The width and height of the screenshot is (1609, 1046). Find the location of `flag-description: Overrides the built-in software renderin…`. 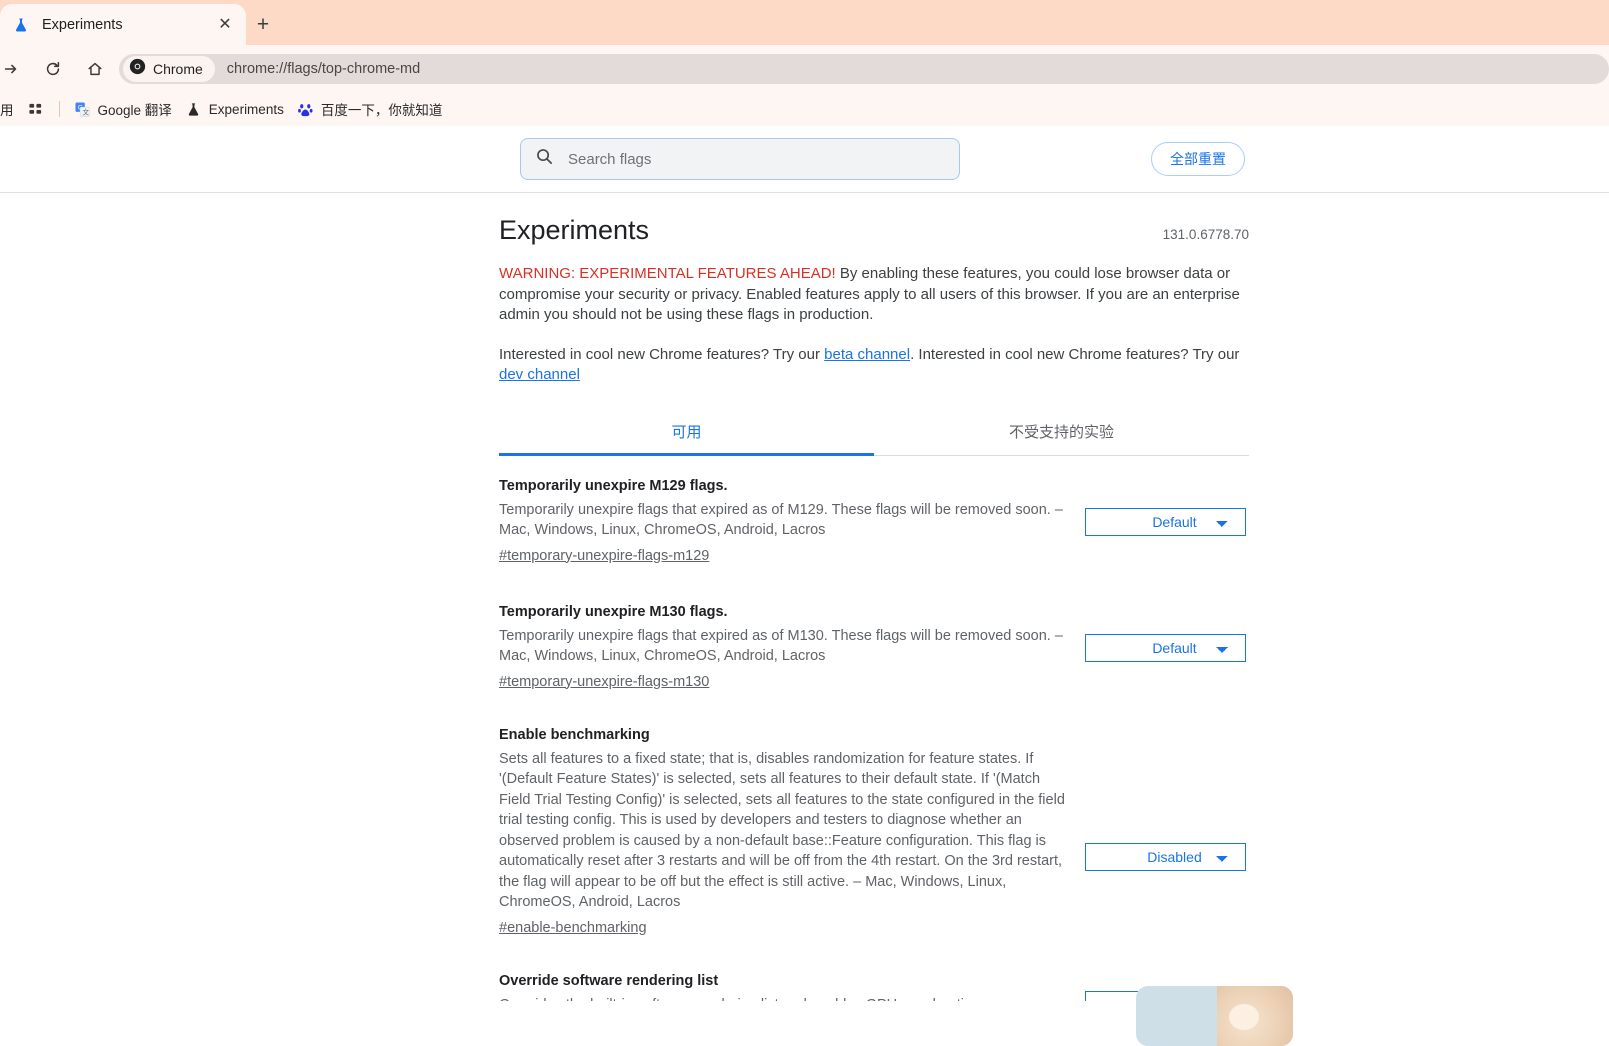

flag-description: Overrides the built-in software renderin… is located at coordinates (783, 998).